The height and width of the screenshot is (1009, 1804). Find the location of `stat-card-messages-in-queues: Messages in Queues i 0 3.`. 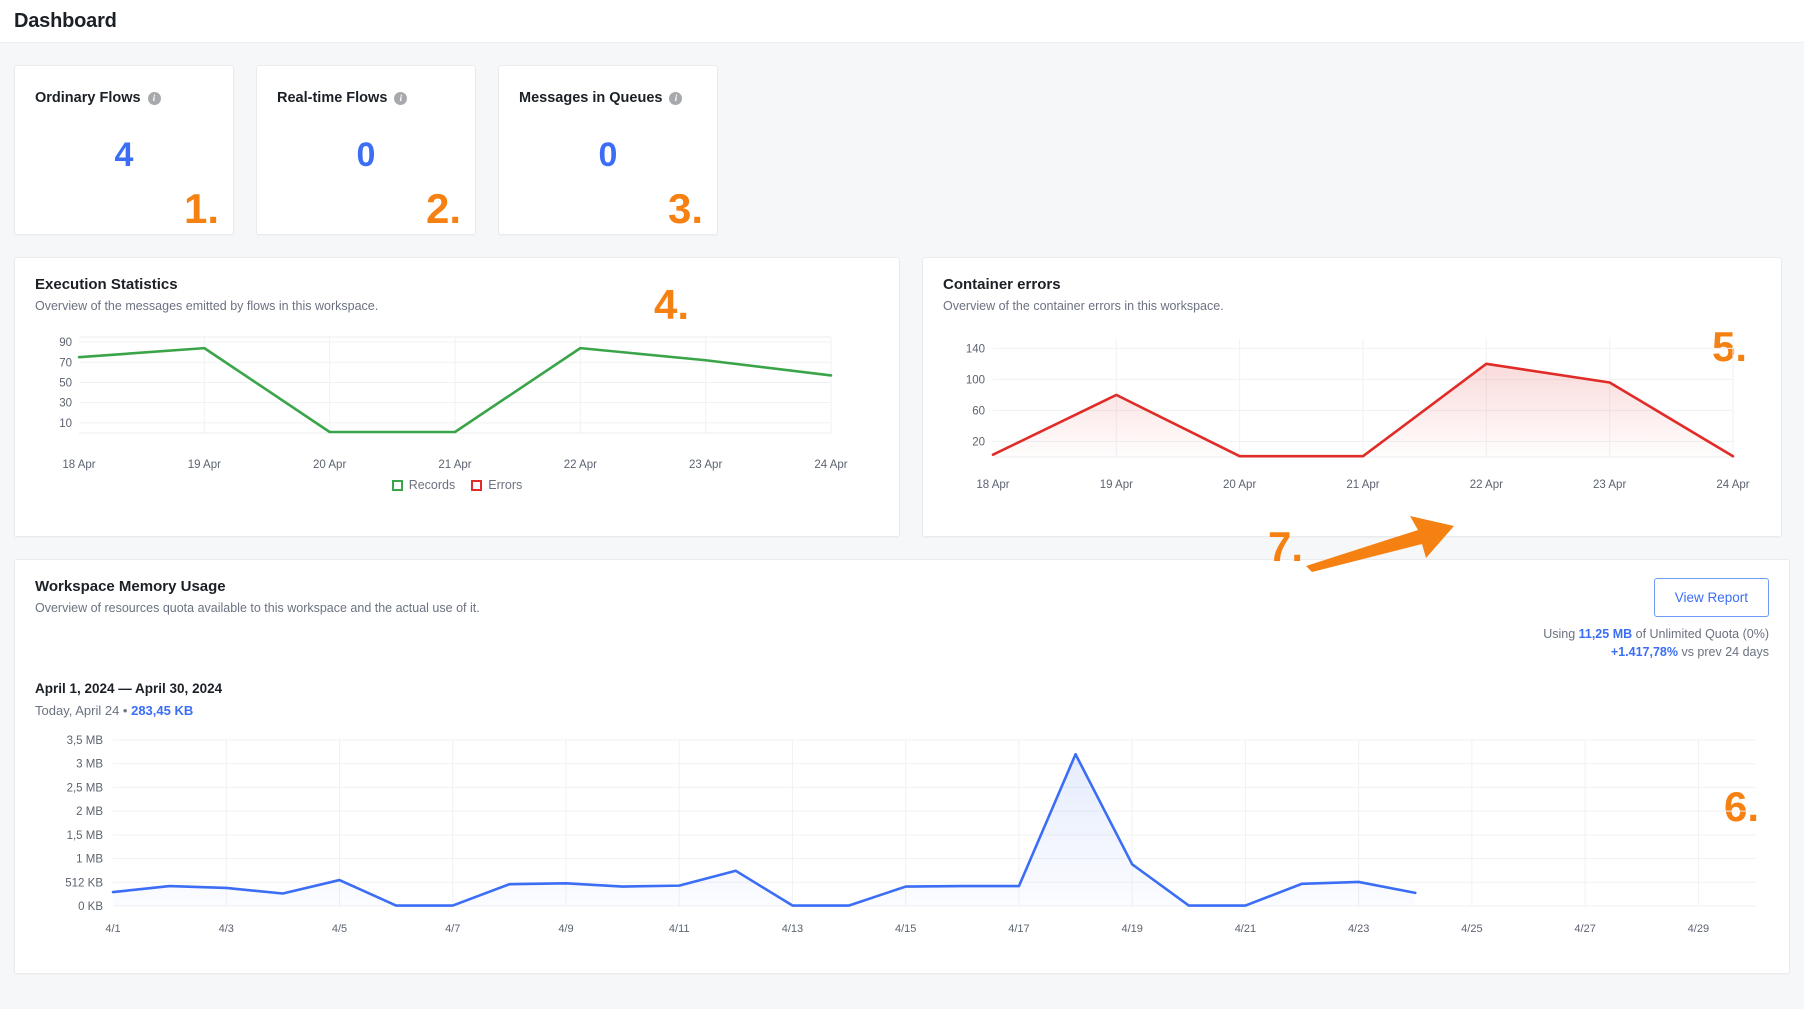

stat-card-messages-in-queues: Messages in Queues i 0 3. is located at coordinates (608, 150).